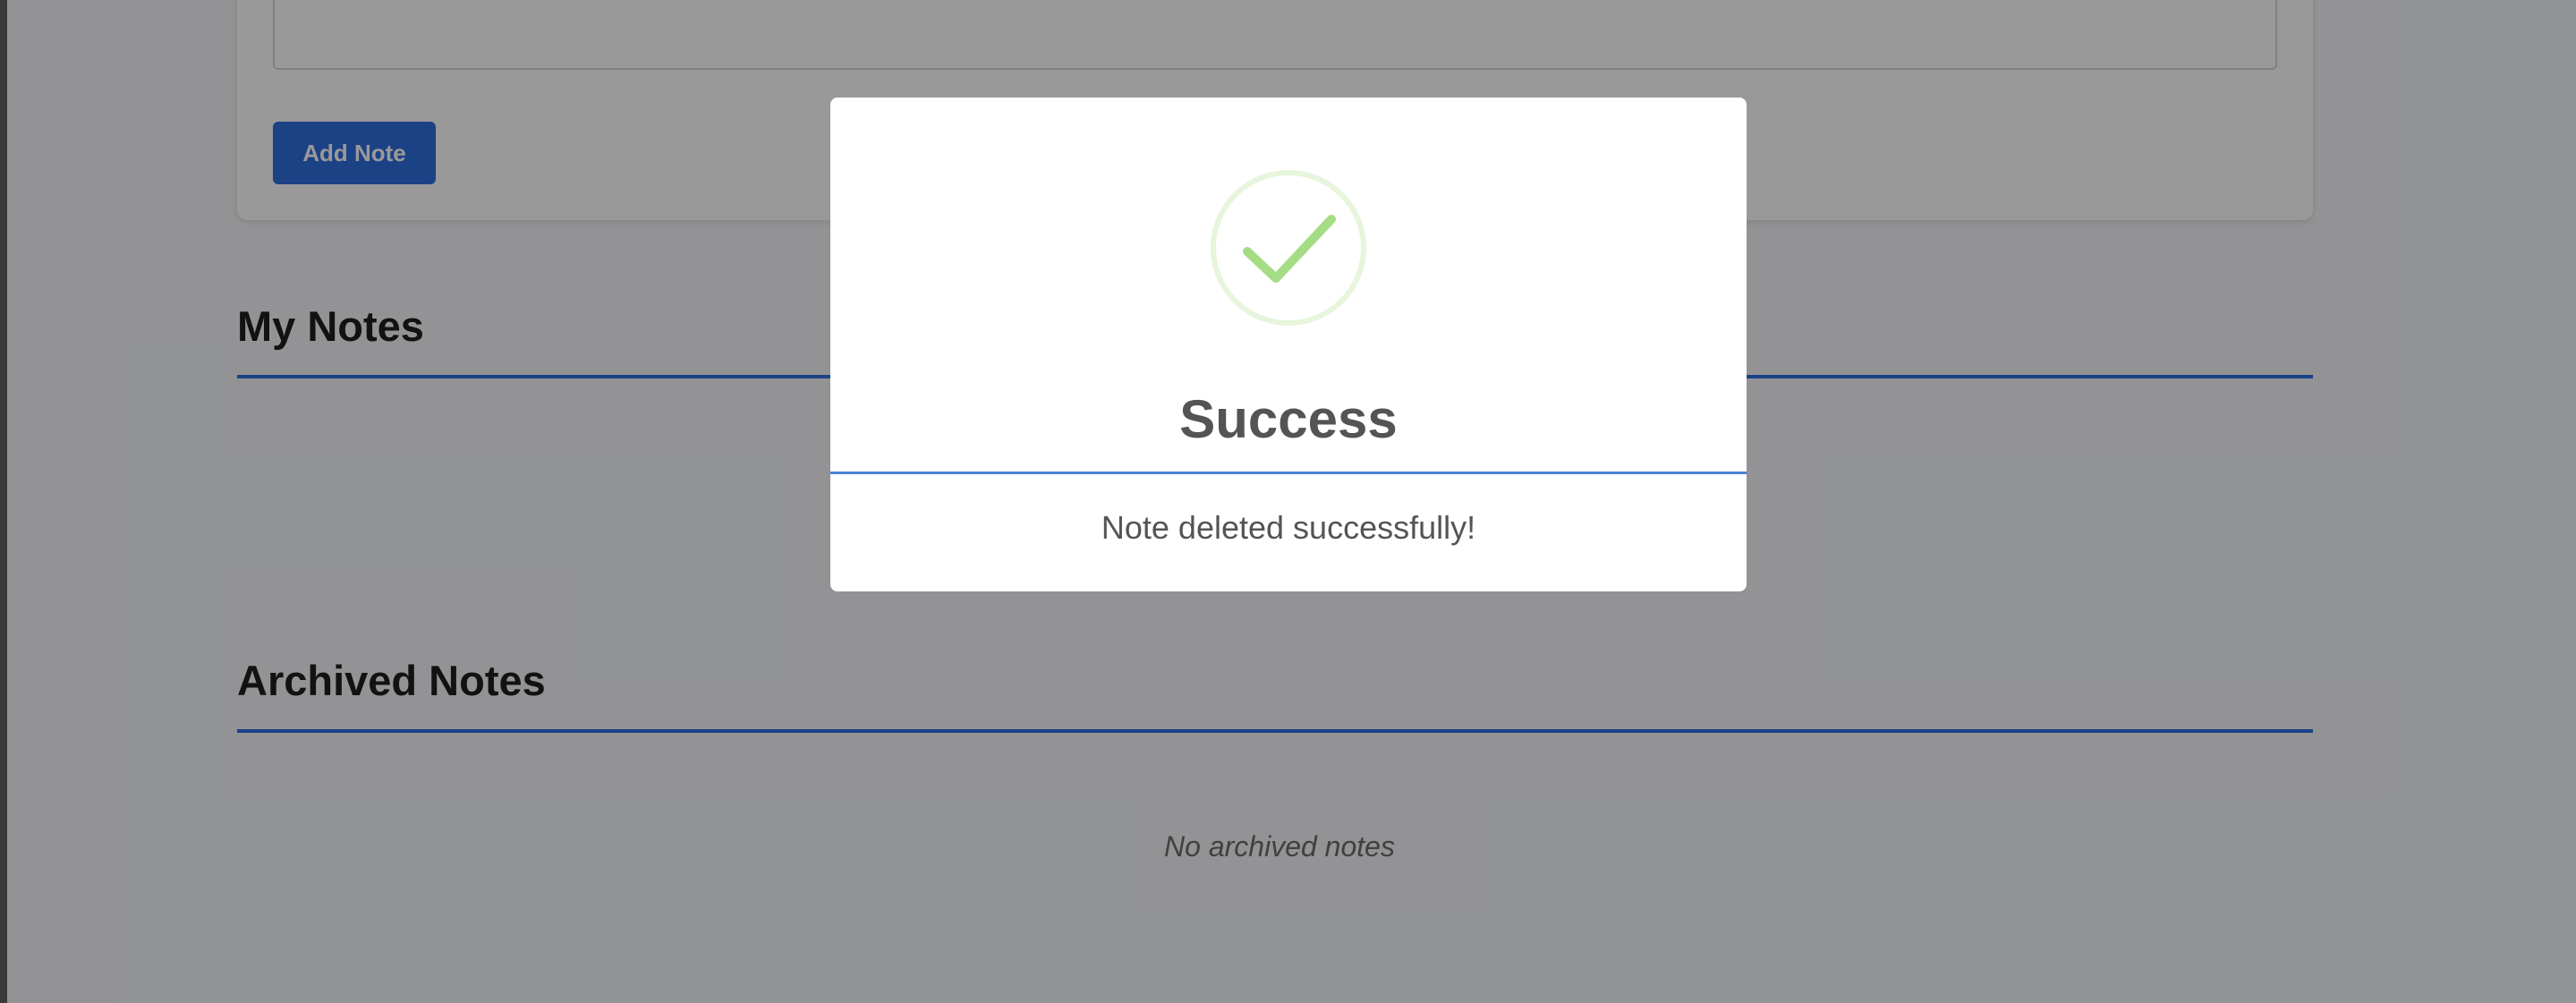 Image resolution: width=2576 pixels, height=1003 pixels. I want to click on dialog-divider, so click(1288, 473).